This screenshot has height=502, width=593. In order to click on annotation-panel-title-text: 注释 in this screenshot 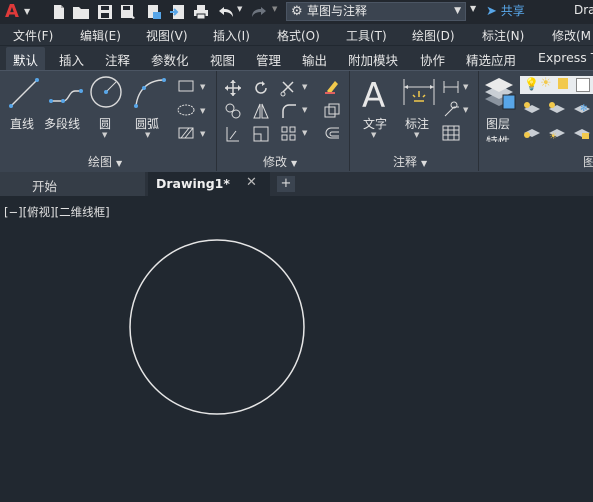, I will do `click(405, 162)`.